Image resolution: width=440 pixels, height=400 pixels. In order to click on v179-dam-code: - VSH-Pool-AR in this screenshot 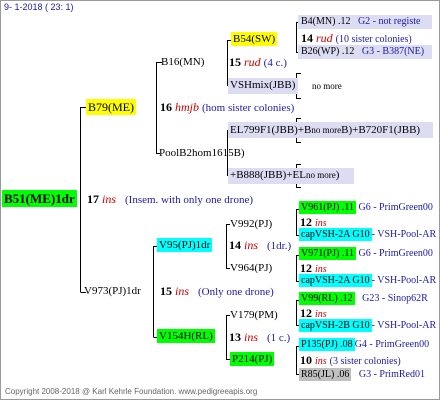, I will do `click(404, 325)`.